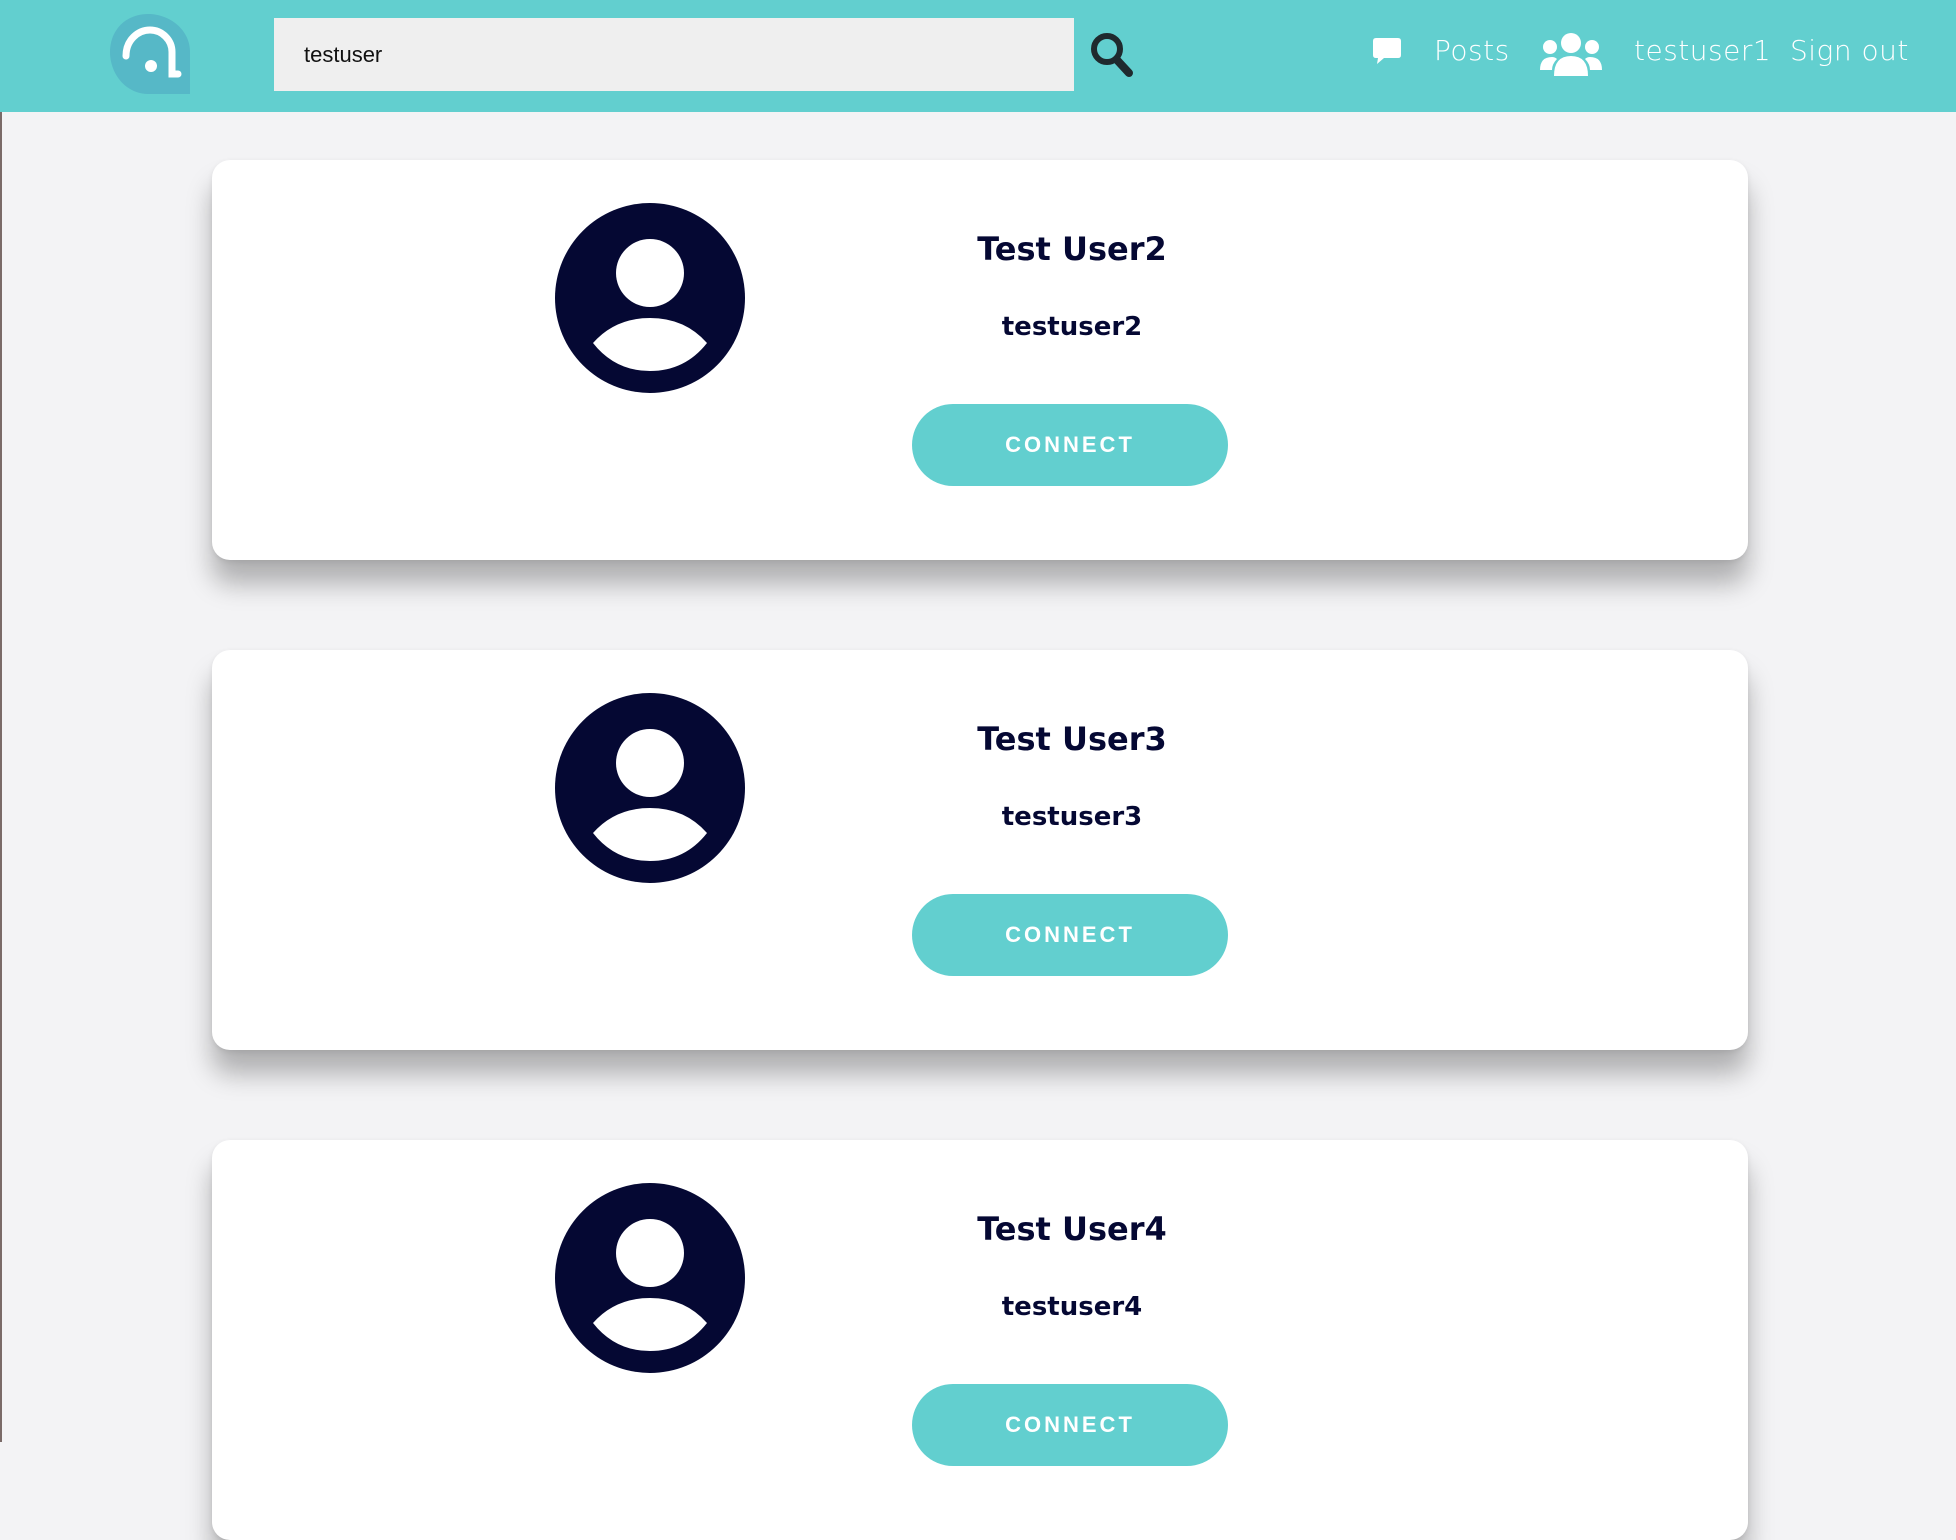 The height and width of the screenshot is (1540, 1956). I want to click on user-username: testuser2, so click(1072, 327).